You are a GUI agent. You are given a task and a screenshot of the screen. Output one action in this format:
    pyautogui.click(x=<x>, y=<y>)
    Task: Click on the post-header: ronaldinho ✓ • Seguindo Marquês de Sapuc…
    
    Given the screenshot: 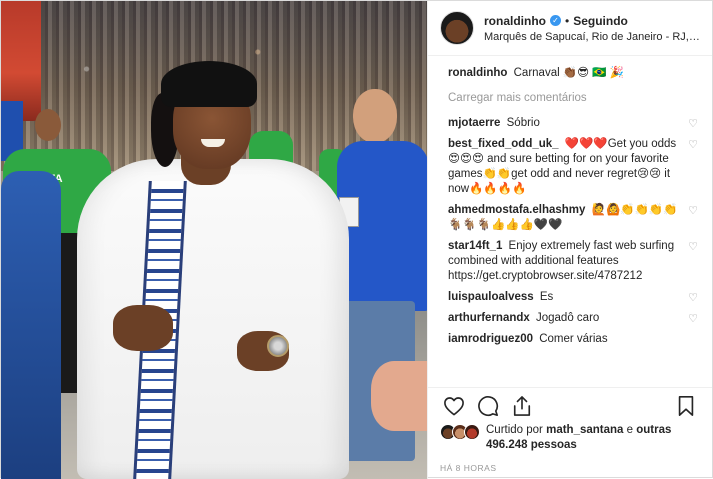 What is the action you would take?
    pyautogui.click(x=570, y=28)
    